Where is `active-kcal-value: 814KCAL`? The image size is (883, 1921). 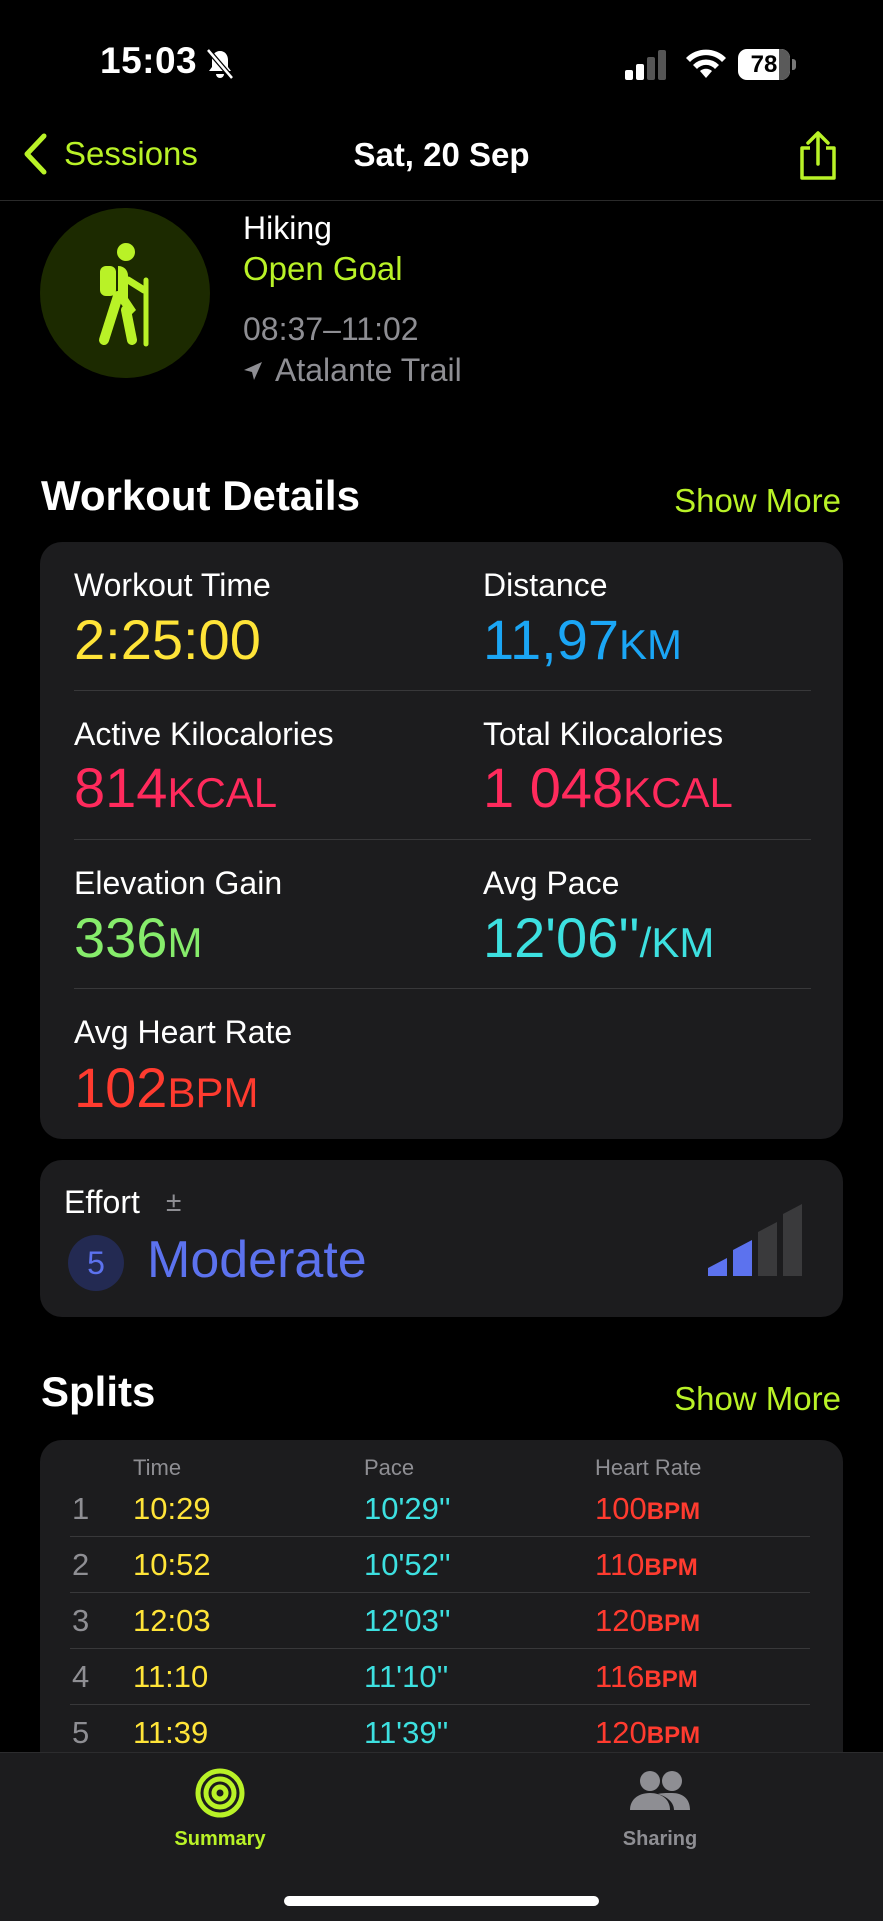 active-kcal-value: 814KCAL is located at coordinates (176, 787).